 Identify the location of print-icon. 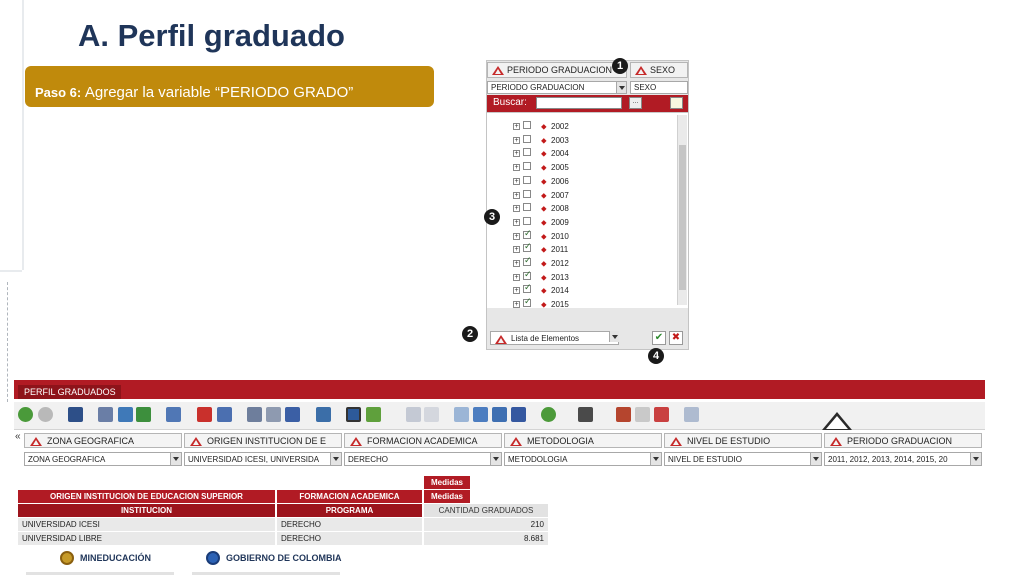
(105, 414).